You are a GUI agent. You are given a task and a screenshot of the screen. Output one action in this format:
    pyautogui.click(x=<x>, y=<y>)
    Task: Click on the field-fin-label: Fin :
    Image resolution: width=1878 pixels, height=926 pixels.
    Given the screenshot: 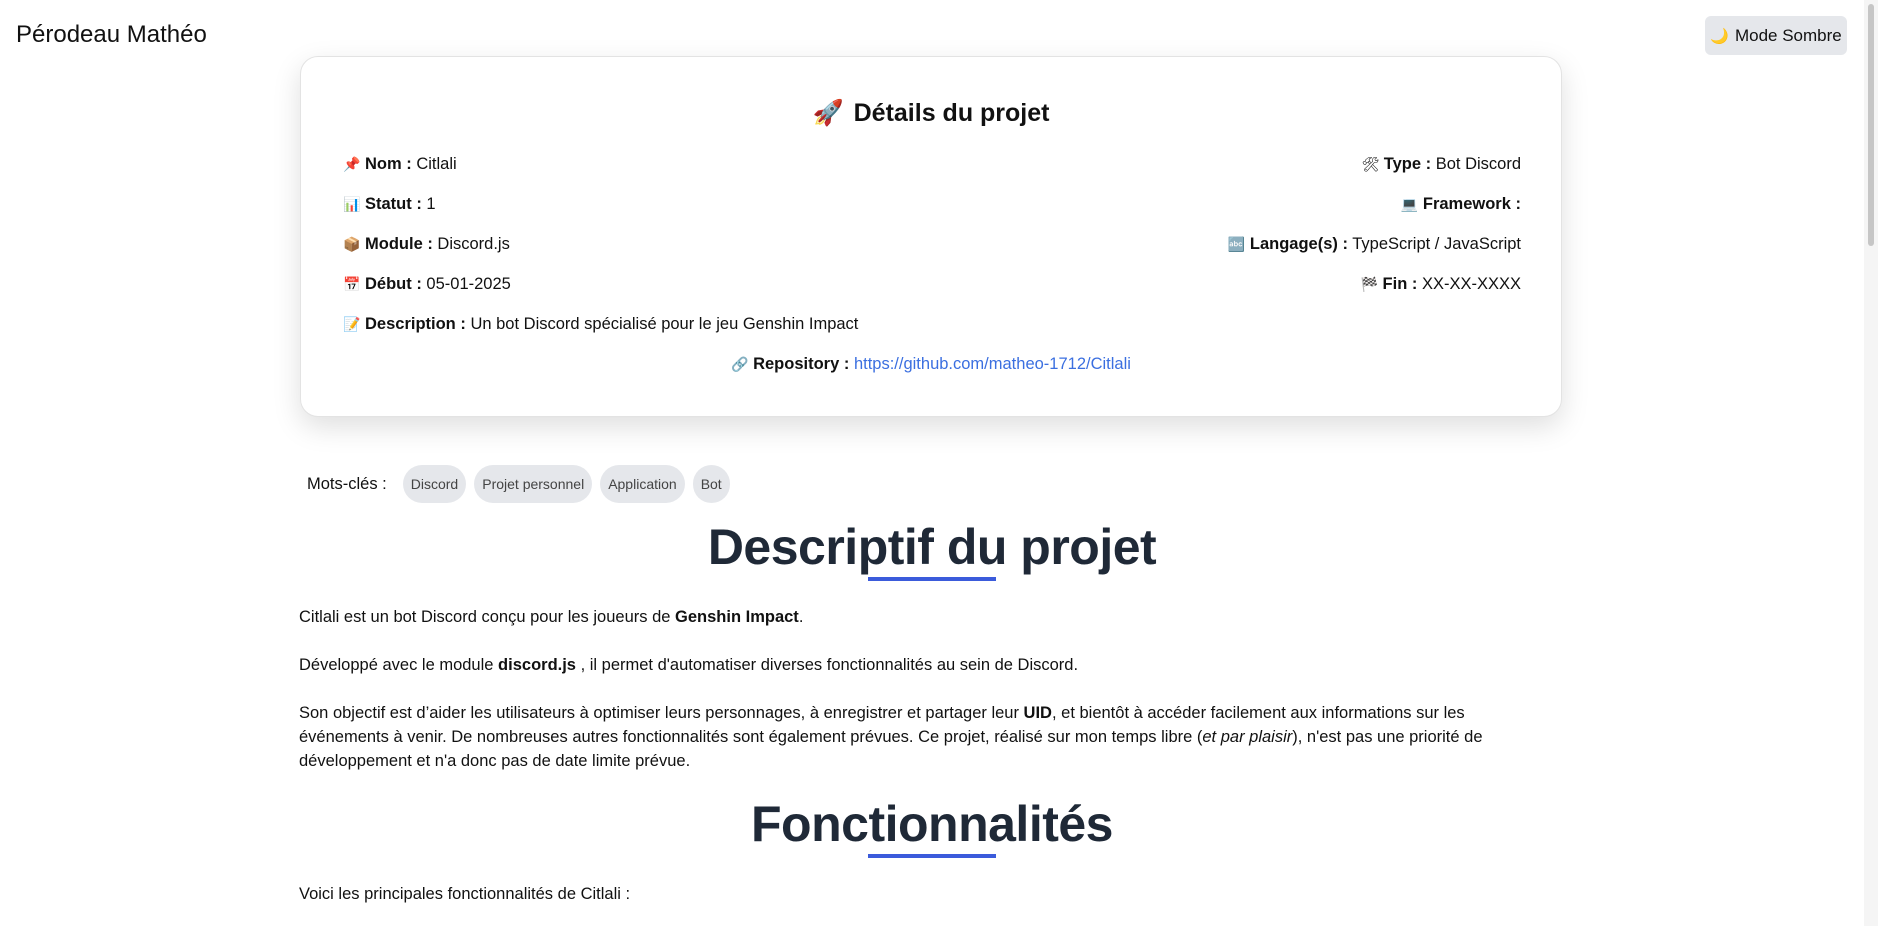 What is the action you would take?
    pyautogui.click(x=1400, y=284)
    